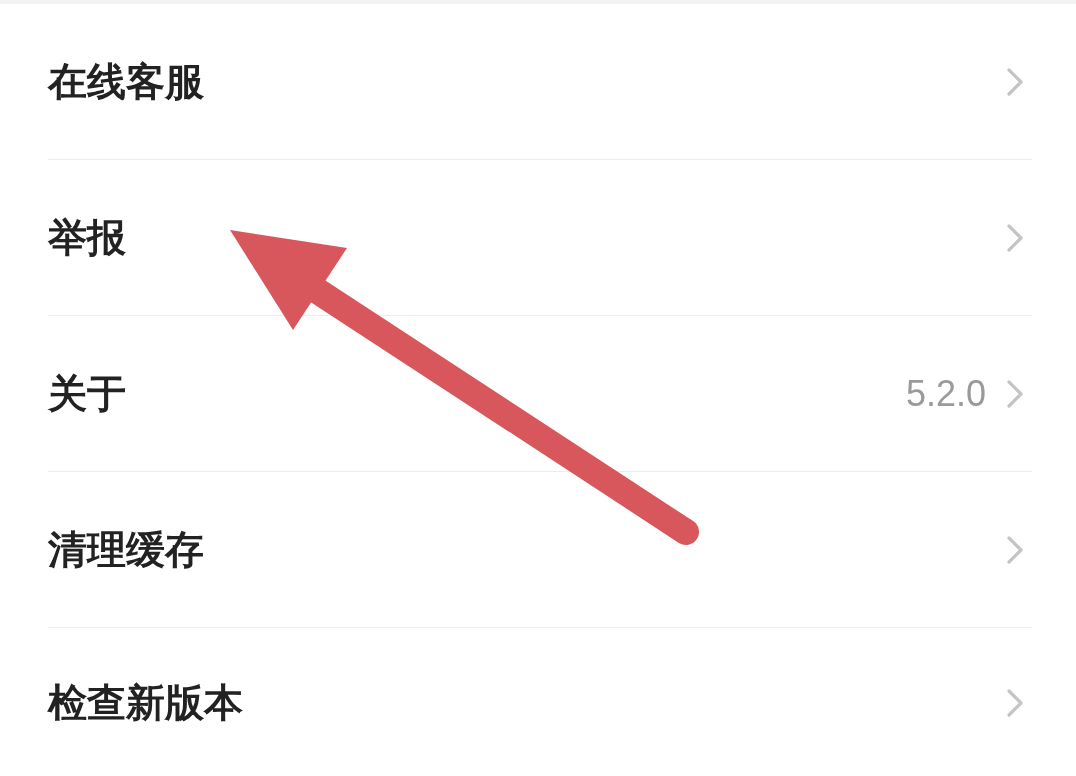 The image size is (1076, 776). I want to click on version-text: 5.2.0, so click(945, 393).